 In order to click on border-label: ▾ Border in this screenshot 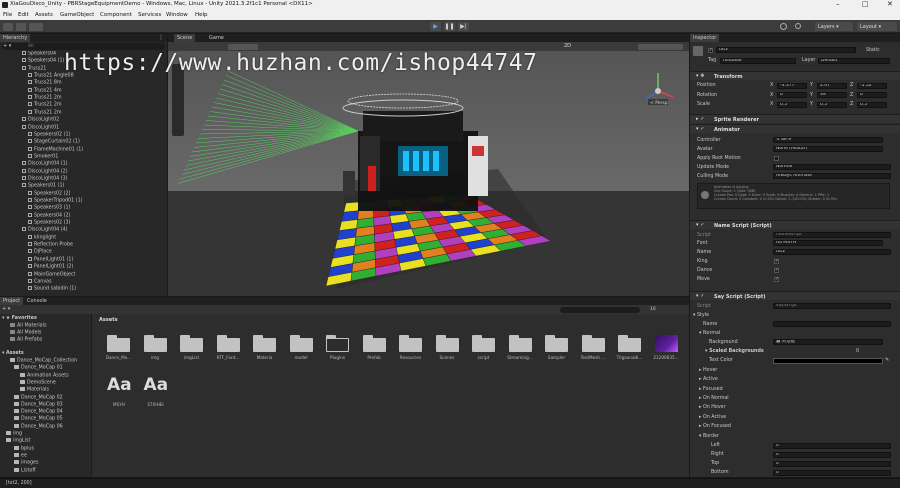, I will do `click(709, 438)`.